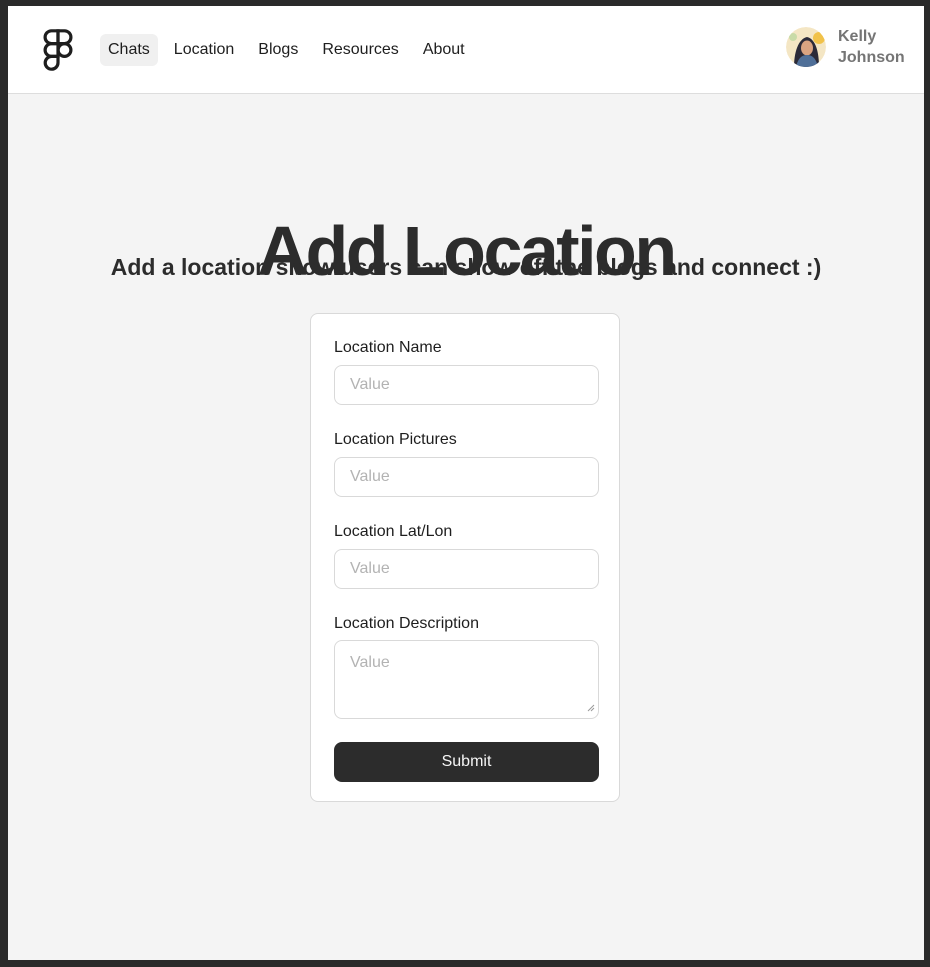 The width and height of the screenshot is (930, 967). I want to click on user-profile: Kelly Johnson, so click(847, 47).